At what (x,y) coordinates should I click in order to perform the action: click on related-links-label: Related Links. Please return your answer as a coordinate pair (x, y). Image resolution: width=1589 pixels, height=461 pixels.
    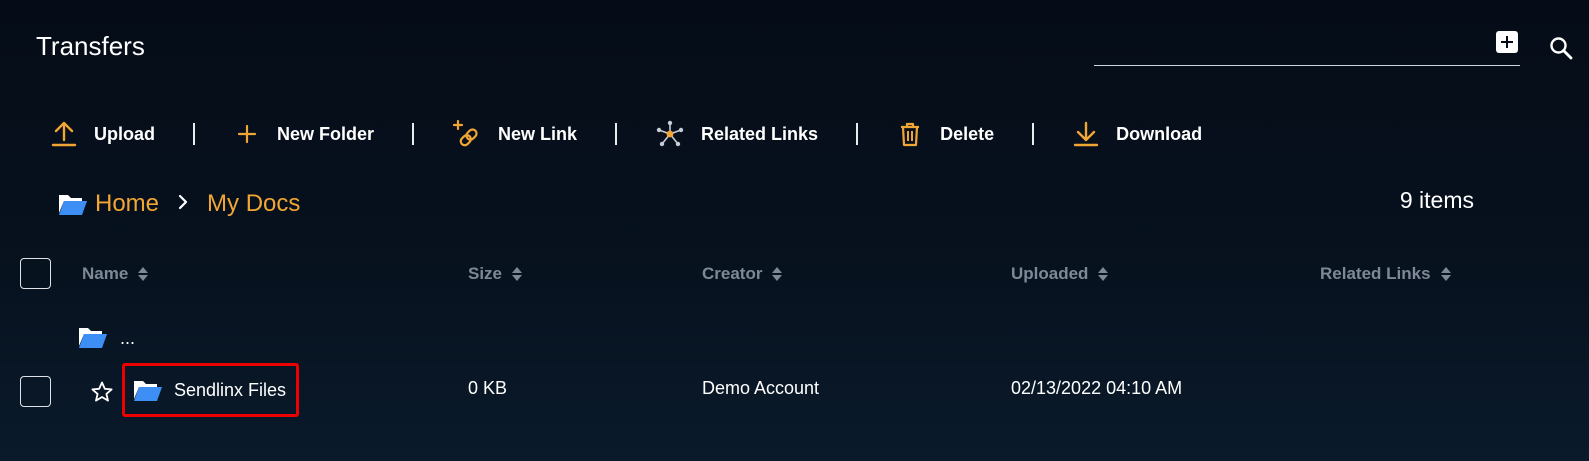
    Looking at the image, I should click on (760, 133).